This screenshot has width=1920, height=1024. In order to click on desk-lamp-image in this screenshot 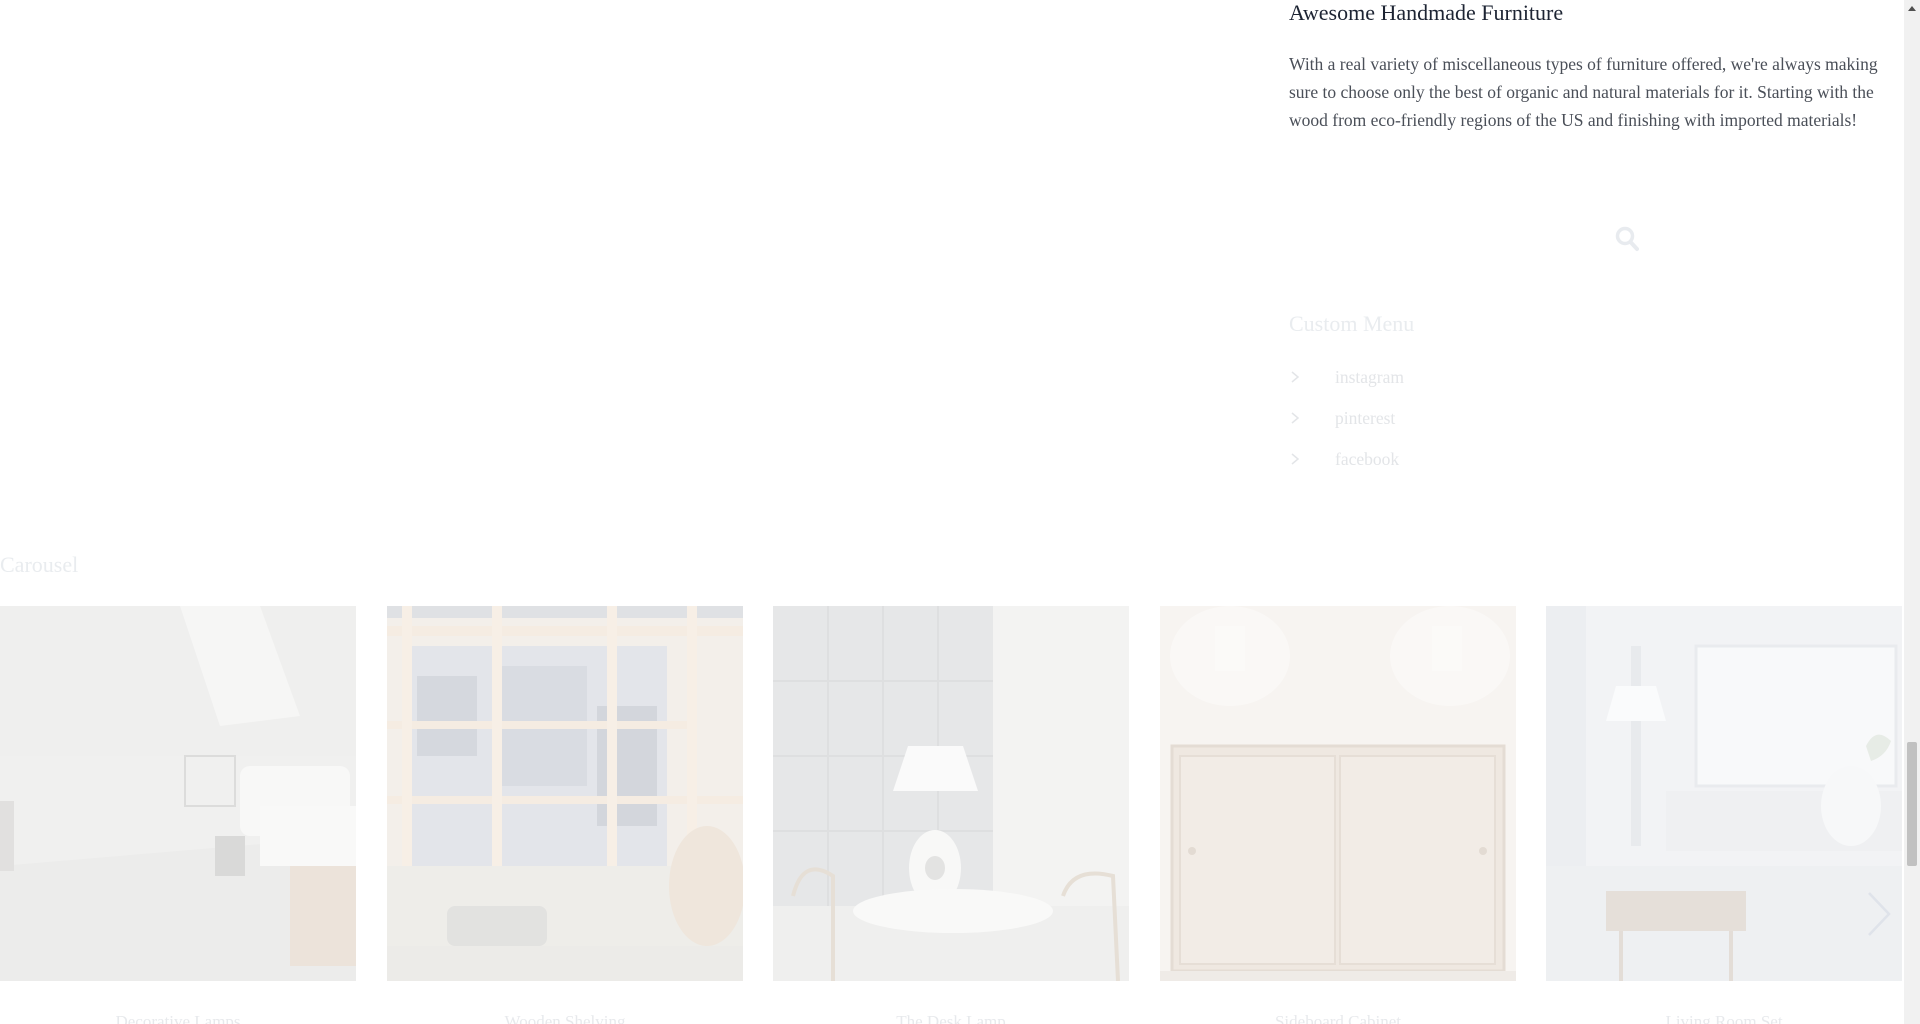, I will do `click(951, 793)`.